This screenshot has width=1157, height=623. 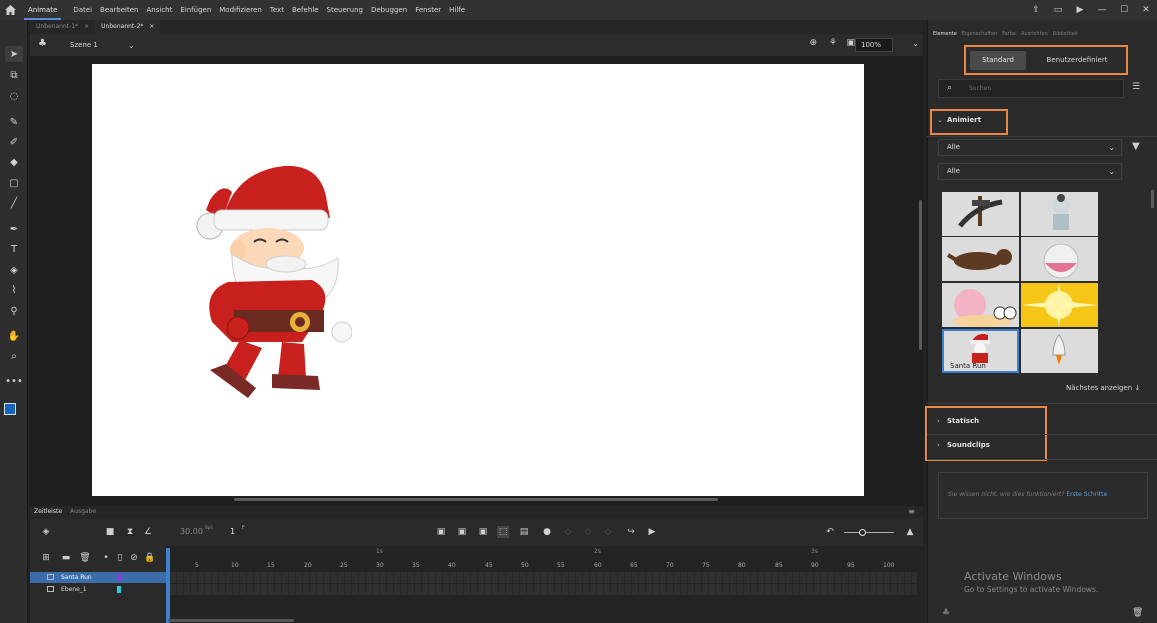 What do you see at coordinates (10, 409) in the screenshot?
I see `stroke-color-swatch` at bounding box center [10, 409].